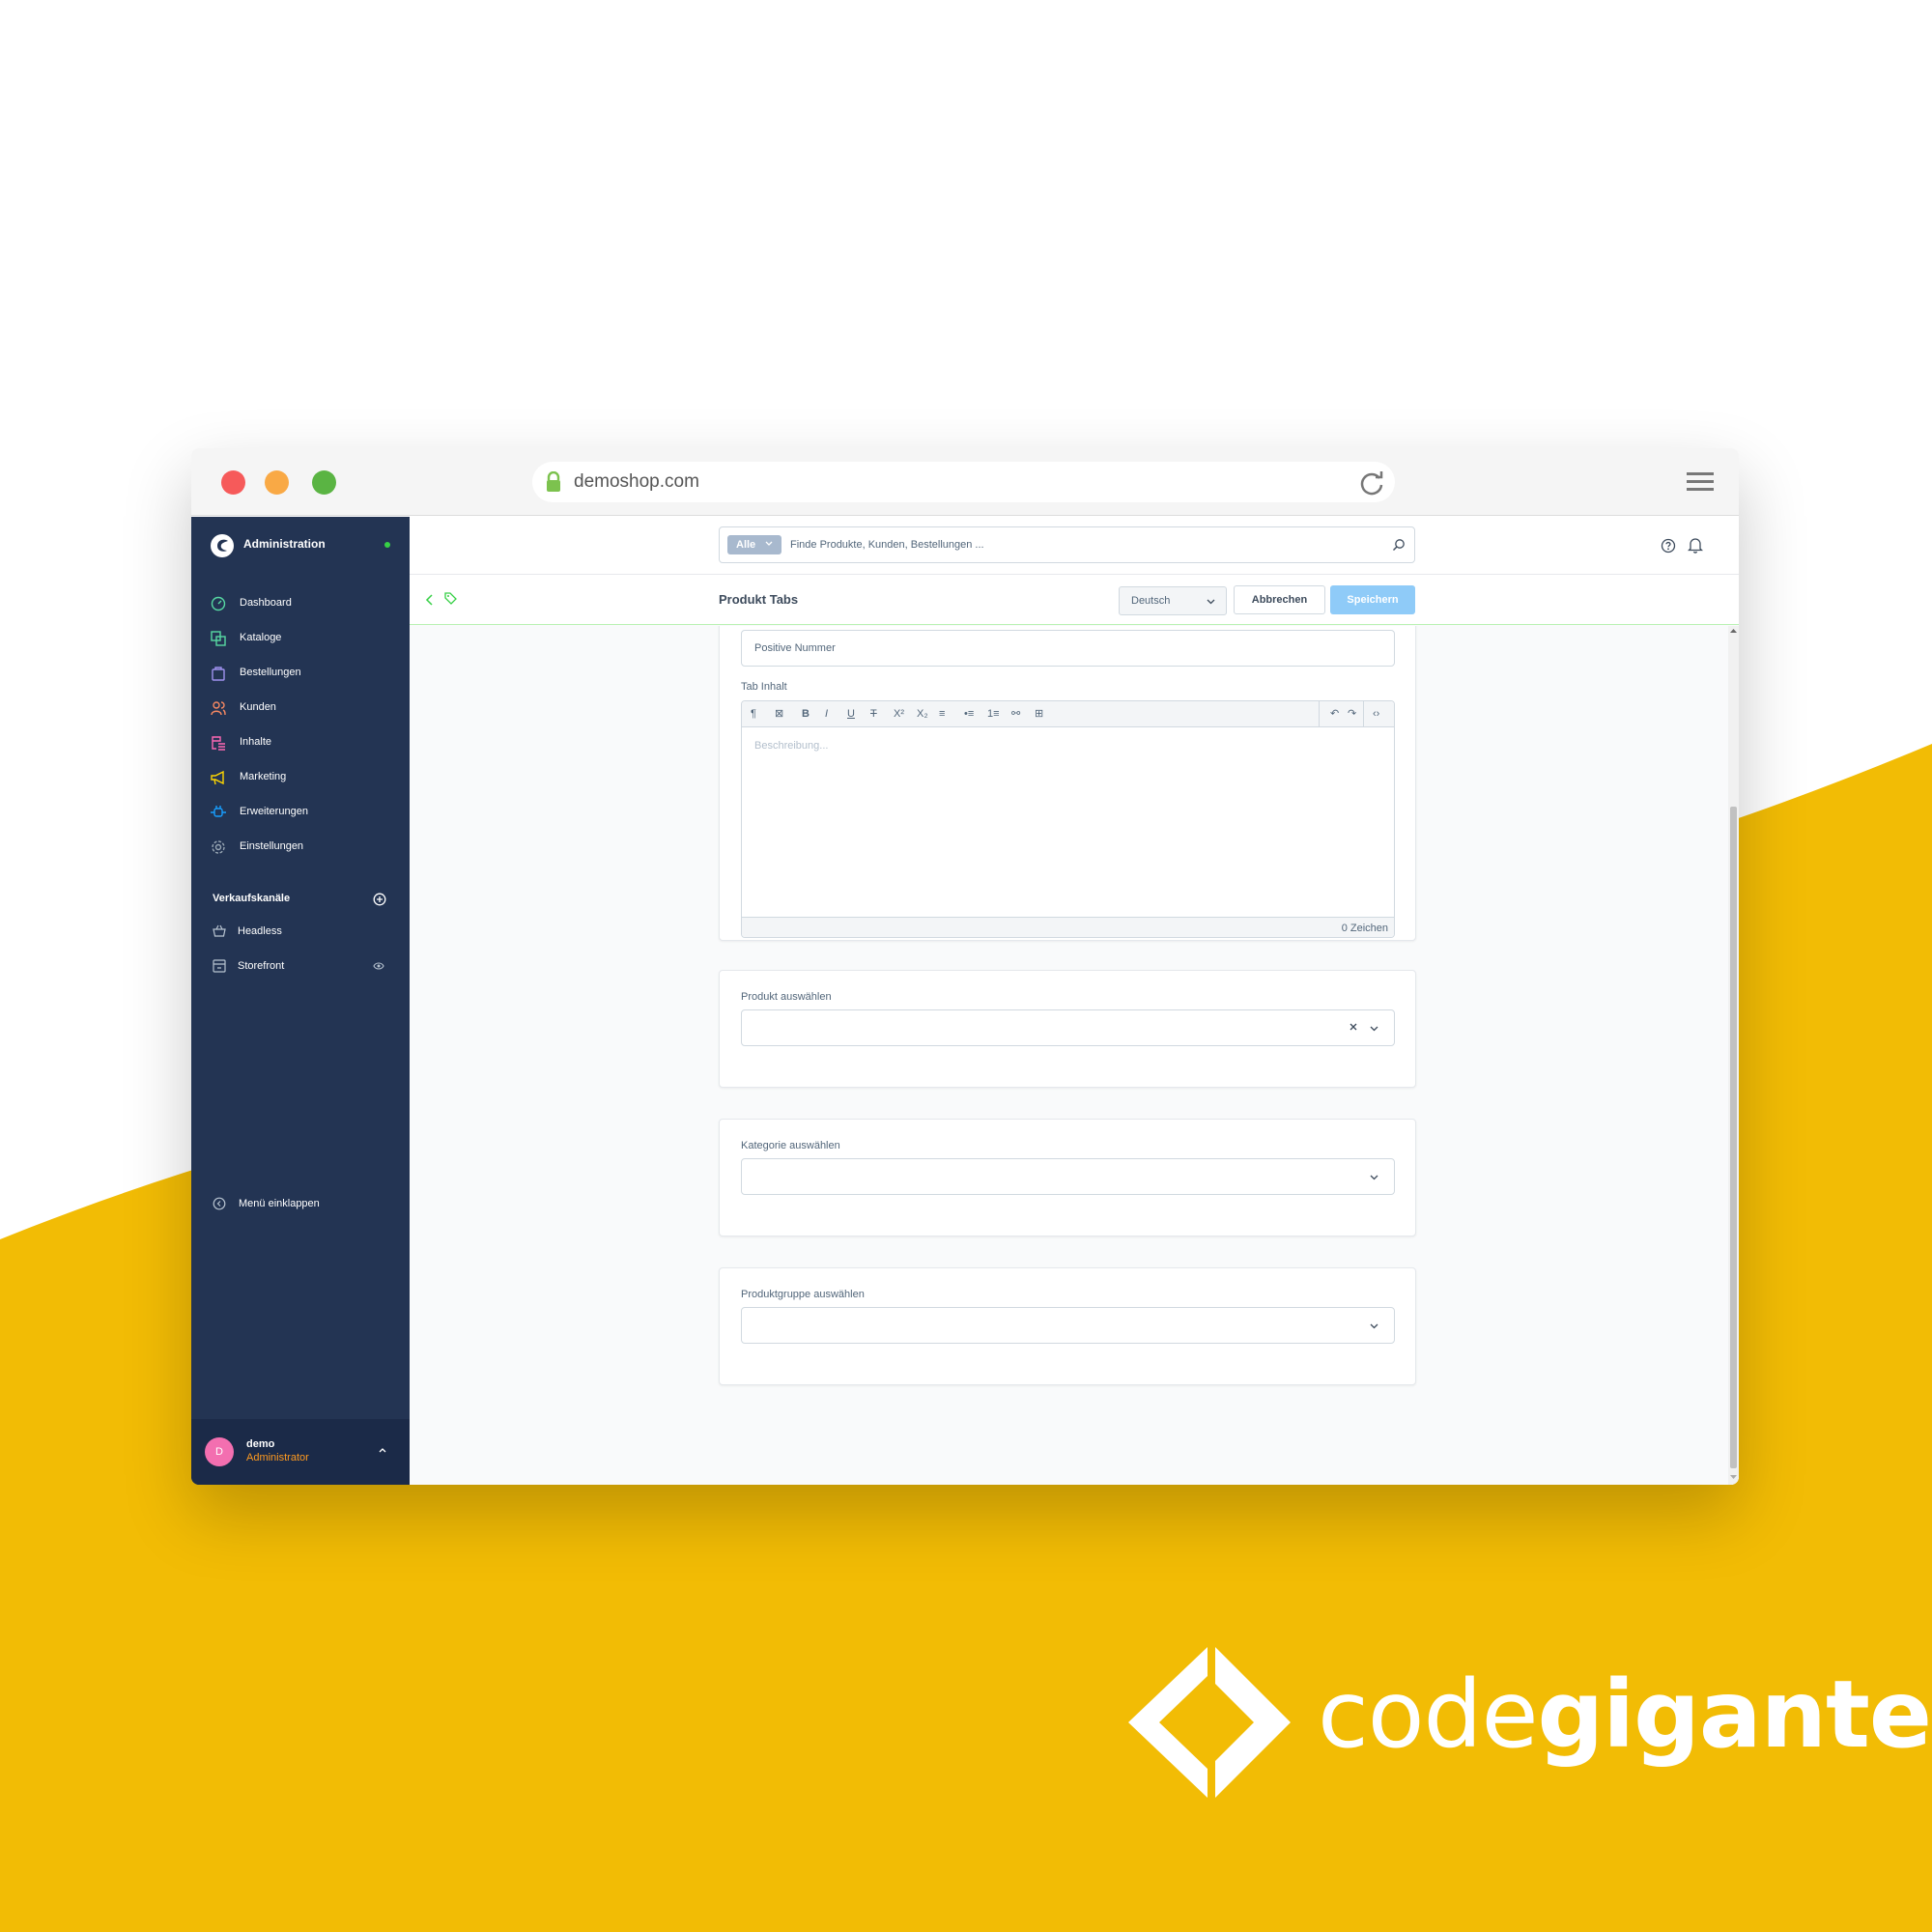 The image size is (1932, 1932). What do you see at coordinates (993, 714) in the screenshot?
I see `numbered-list-icon: 1≡` at bounding box center [993, 714].